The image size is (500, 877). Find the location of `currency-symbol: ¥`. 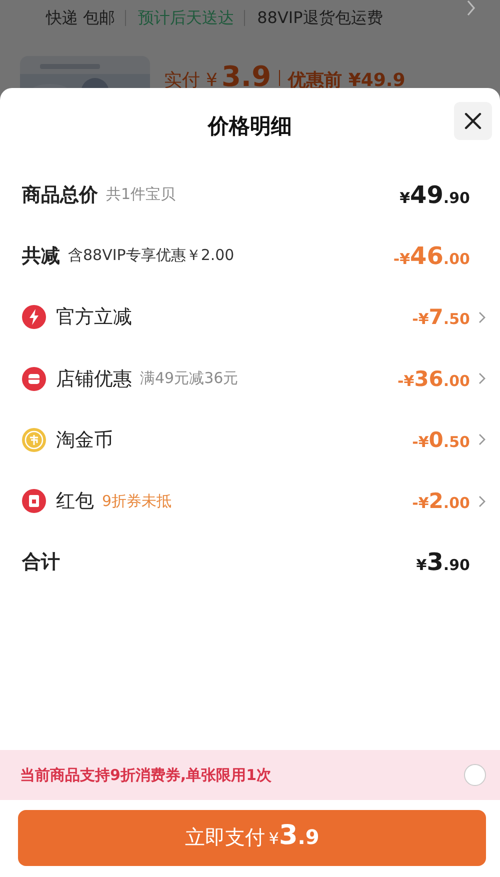

currency-symbol: ¥ is located at coordinates (212, 80).